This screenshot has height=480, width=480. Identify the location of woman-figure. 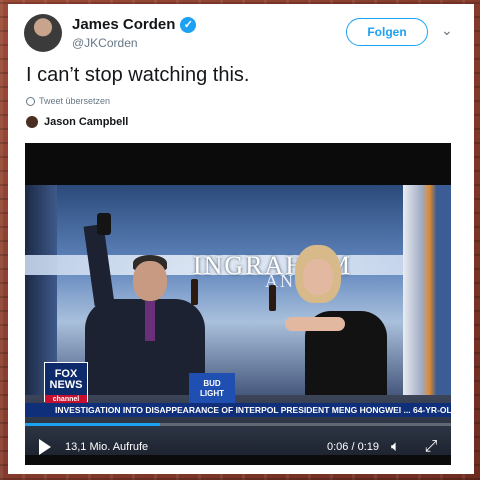
(332, 333).